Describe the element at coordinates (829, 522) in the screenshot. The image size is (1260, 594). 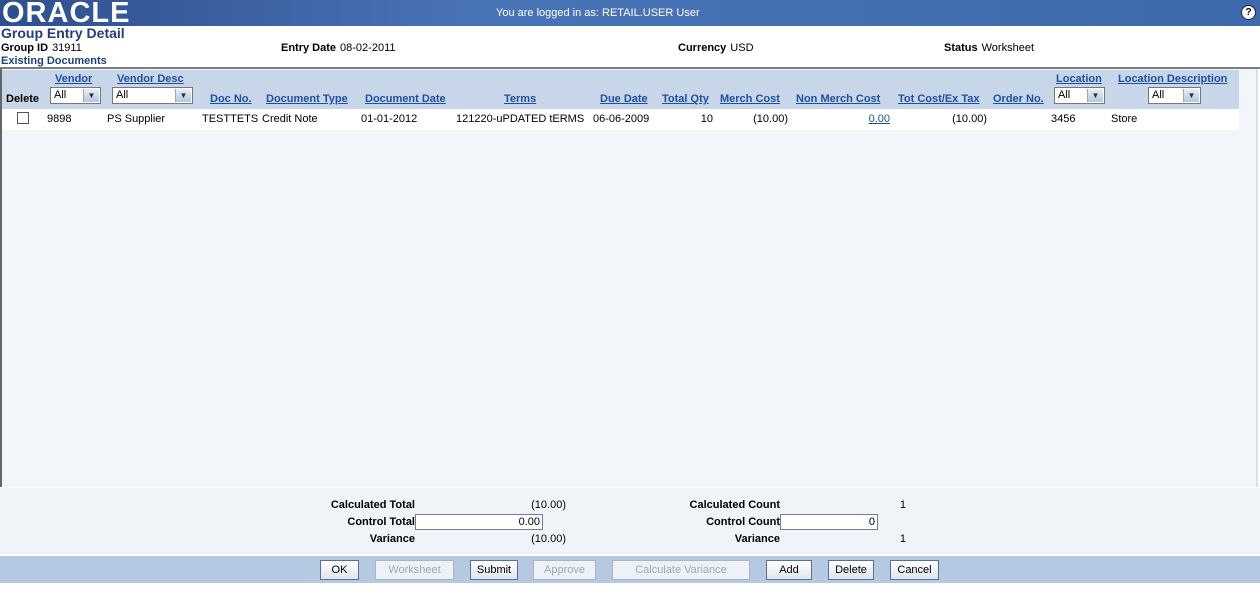
I see `control-count-input: 0` at that location.